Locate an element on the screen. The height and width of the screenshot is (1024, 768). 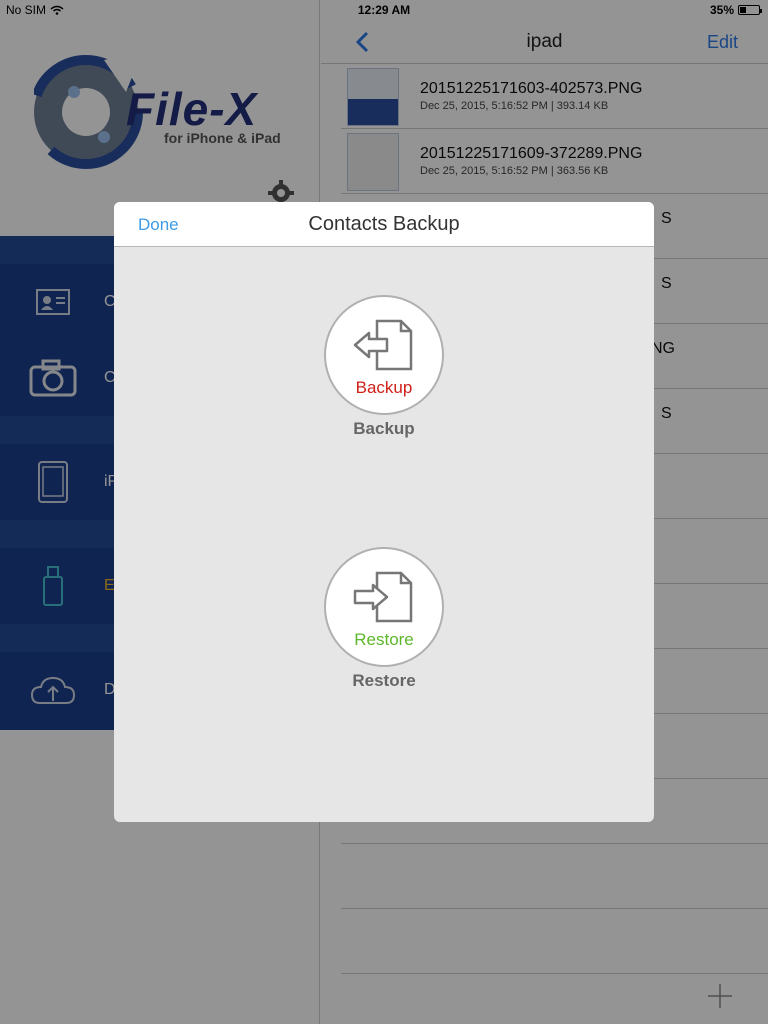
battery-percent: 35% is located at coordinates (721, 10).